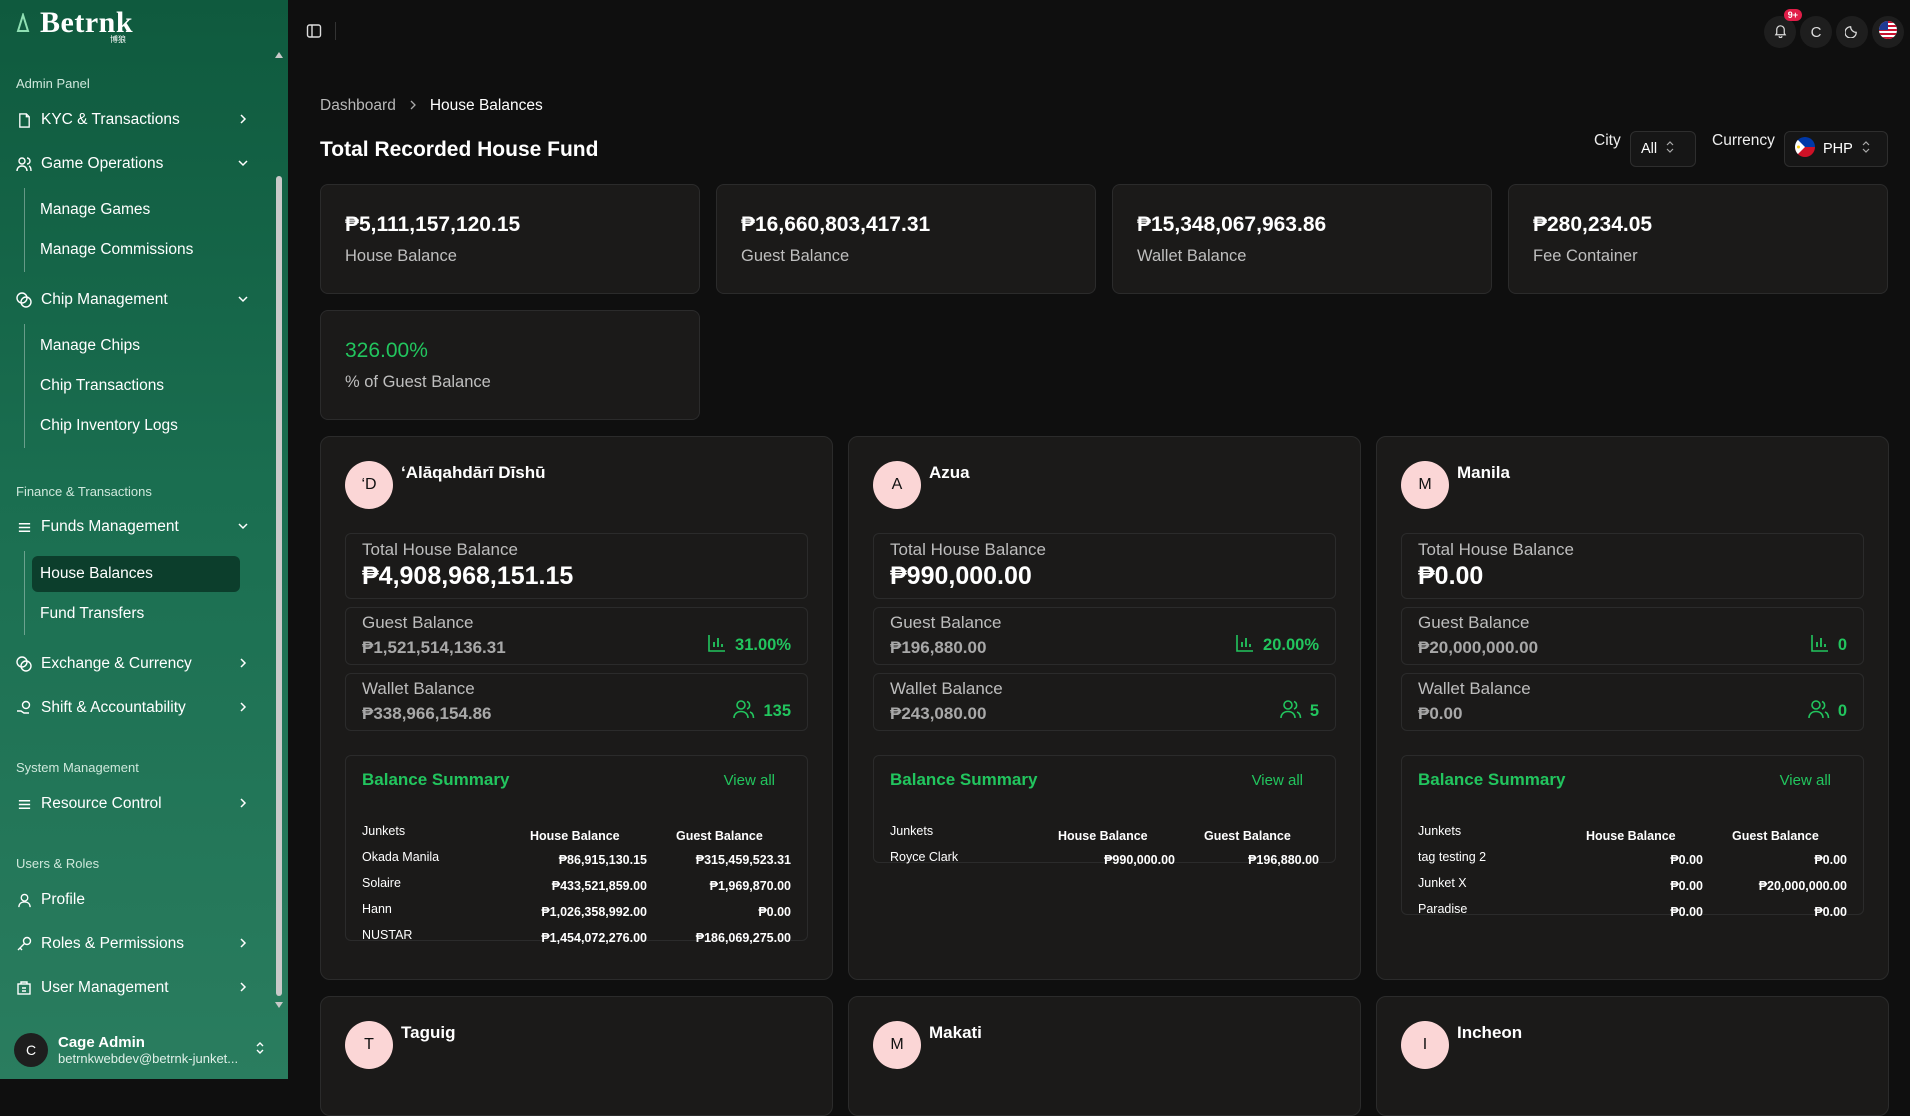 The image size is (1910, 1116). Describe the element at coordinates (1698, 239) in the screenshot. I see `stat-fee-container: ₱280,234.05 Fee Container` at that location.